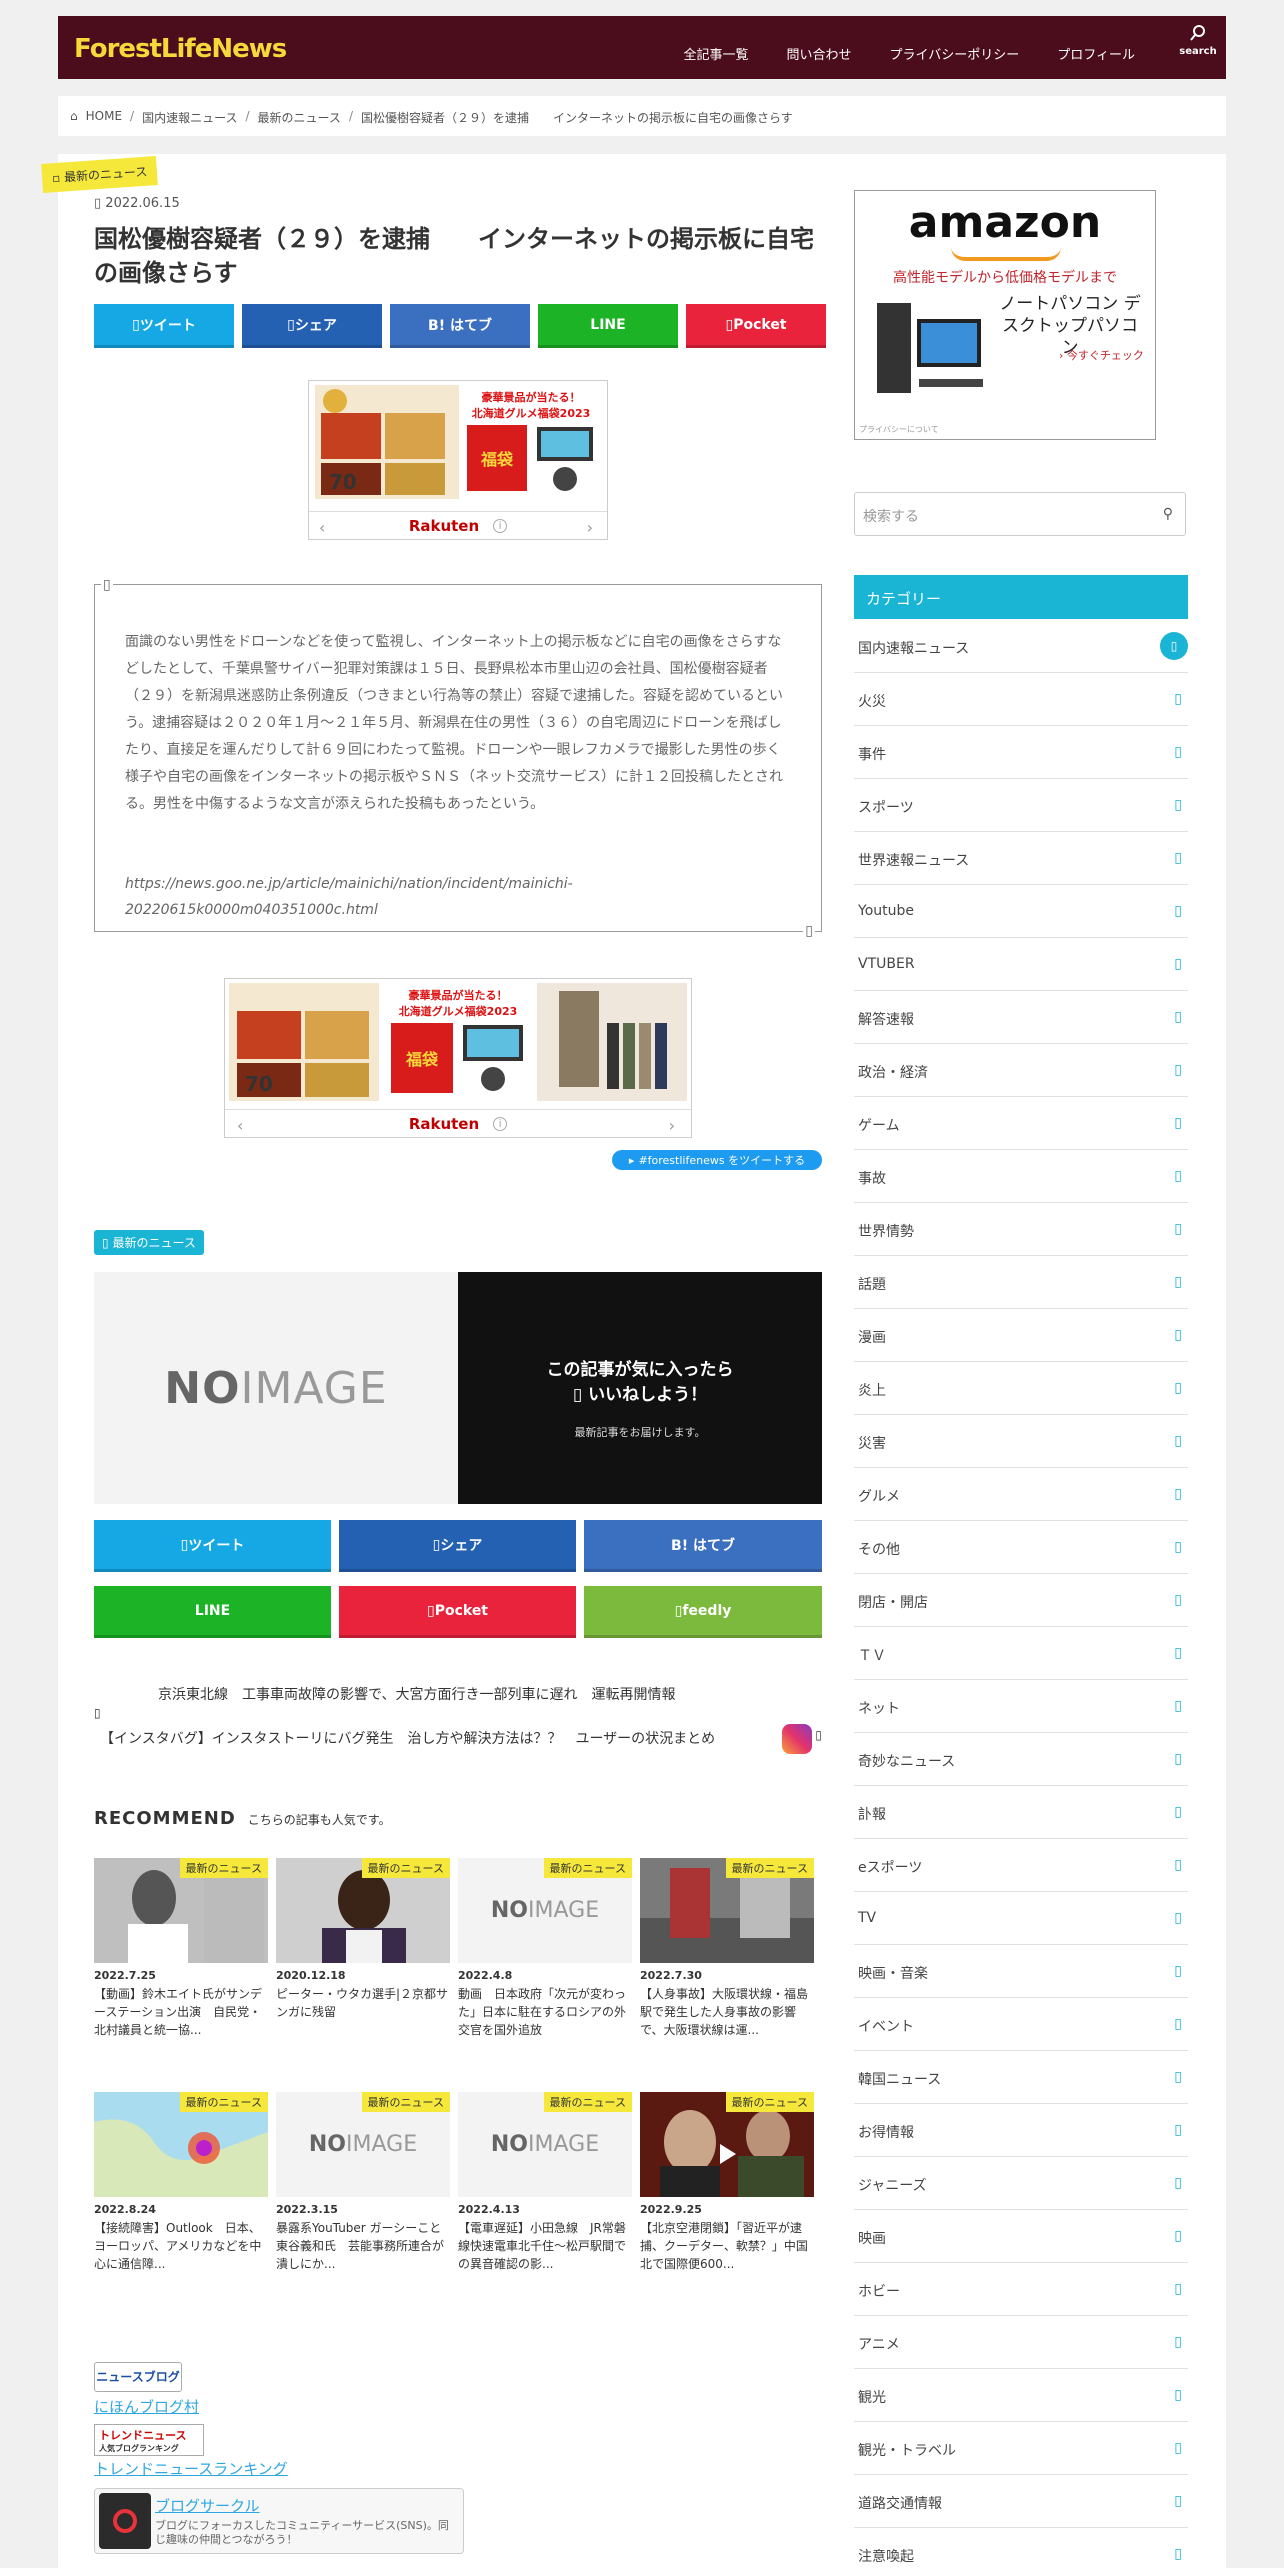  I want to click on sidebar-category-item: グルメ ▯, so click(1021, 1494).